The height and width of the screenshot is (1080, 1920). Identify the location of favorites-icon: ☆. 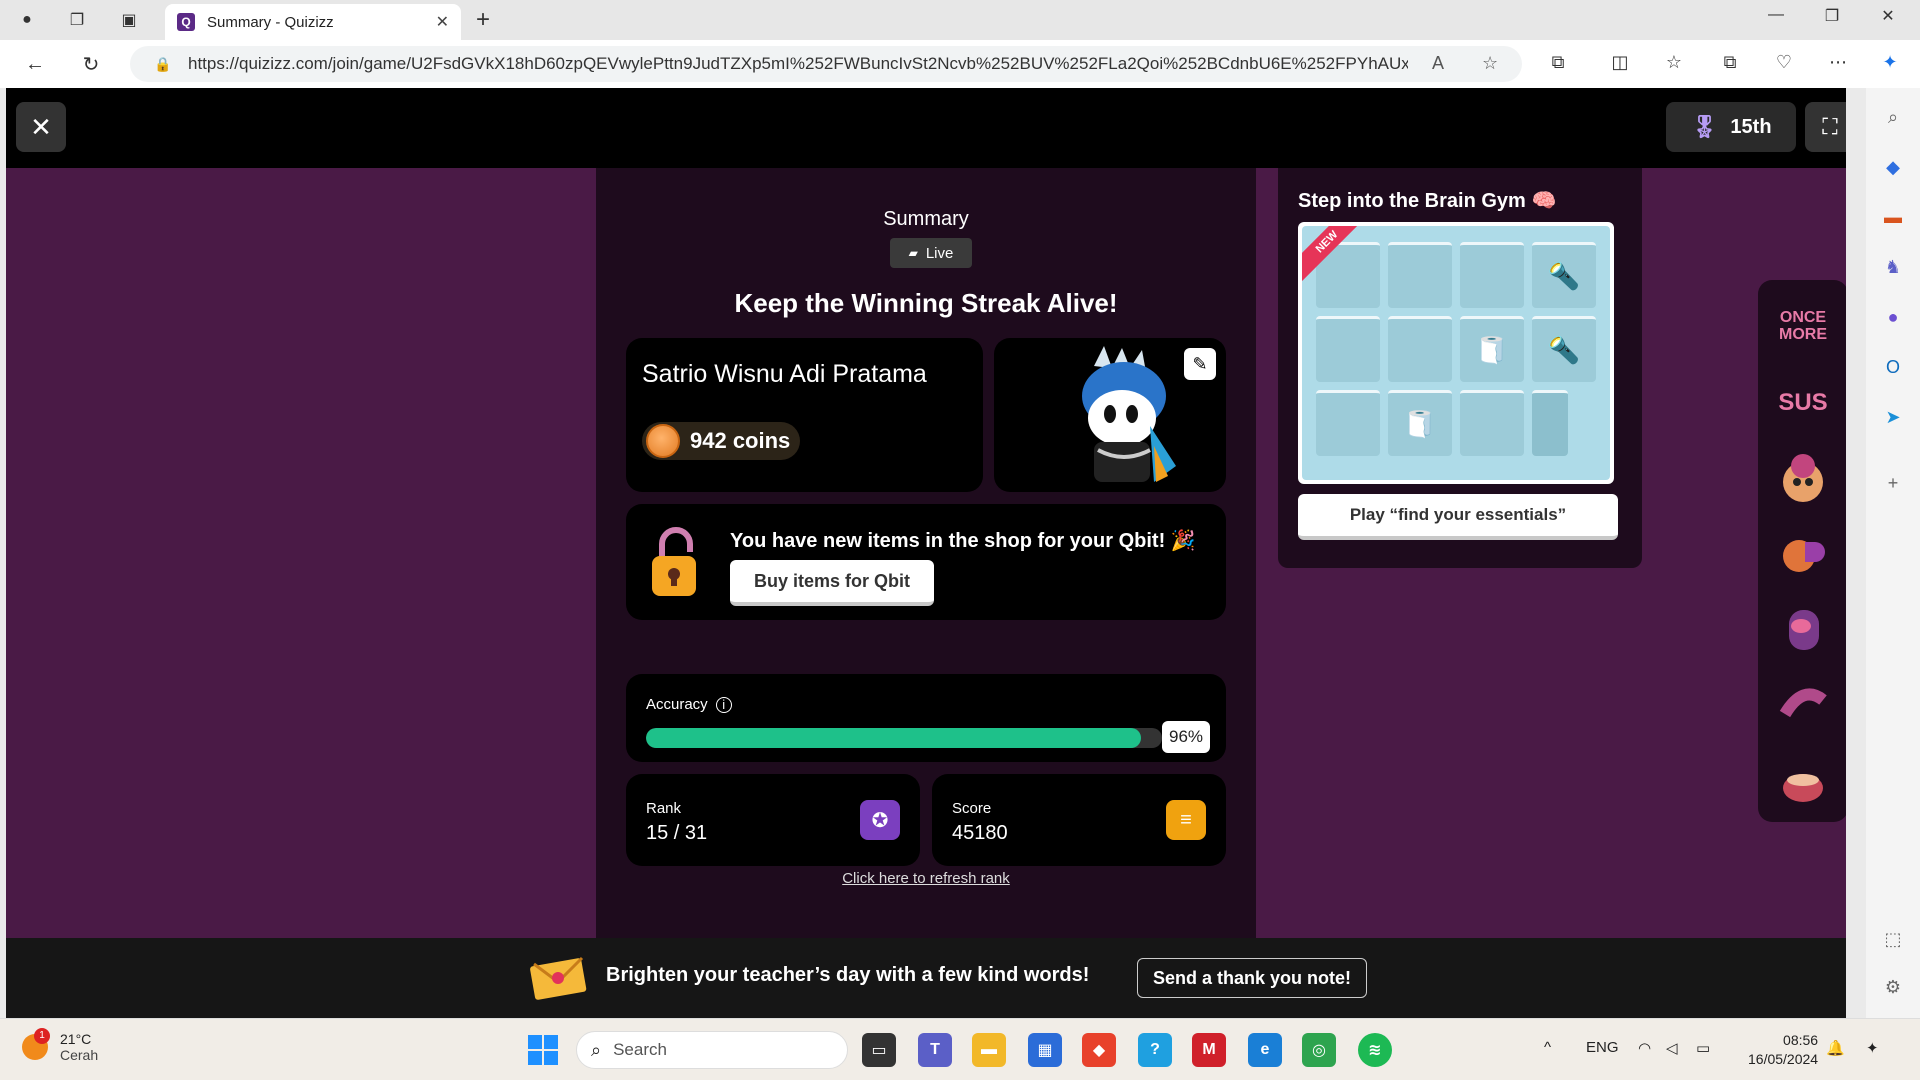
(1674, 62).